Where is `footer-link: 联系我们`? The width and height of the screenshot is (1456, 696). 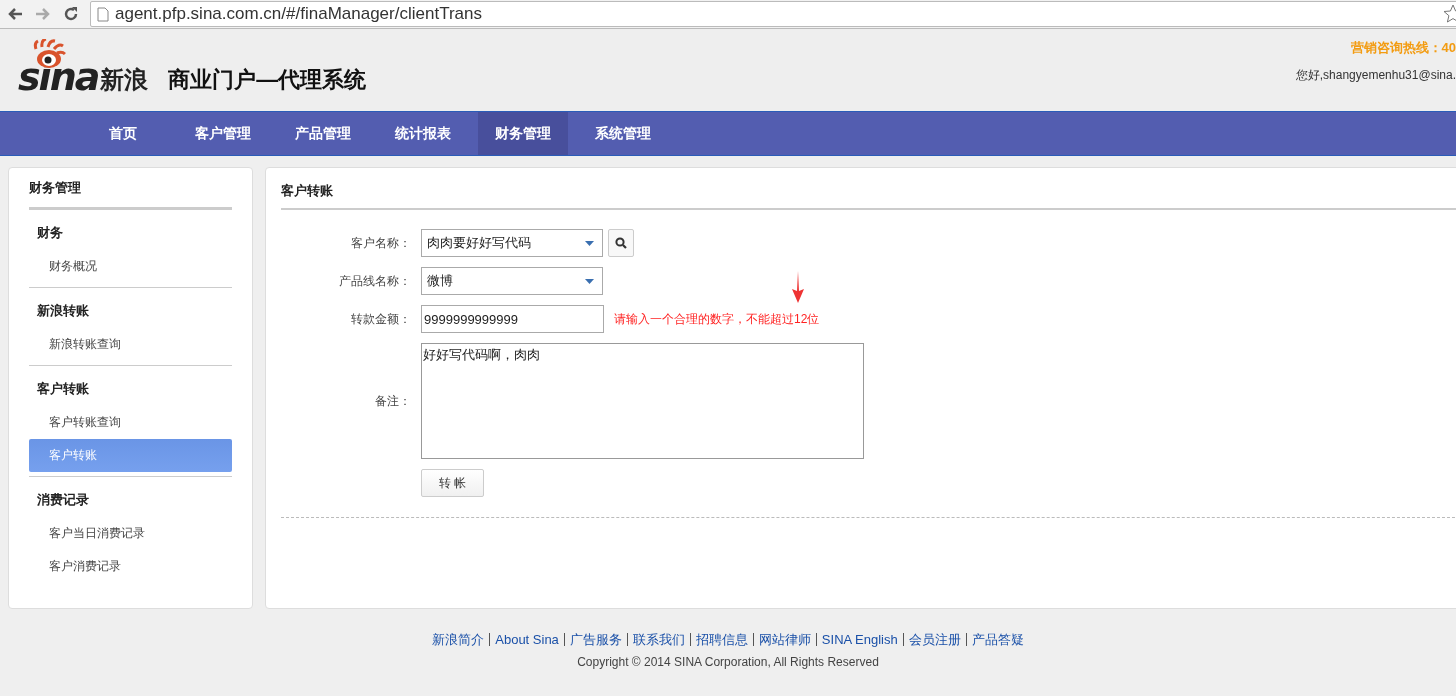
footer-link: 联系我们 is located at coordinates (658, 639).